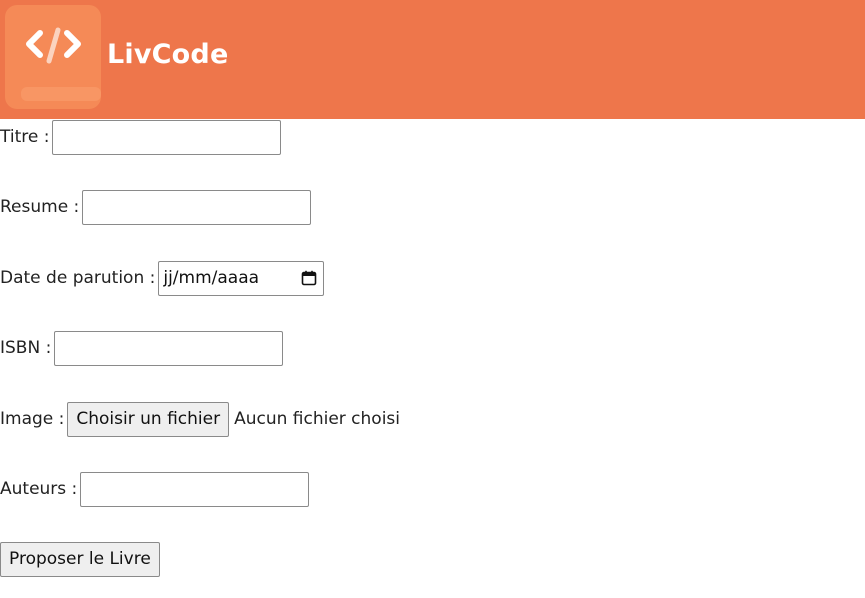 The height and width of the screenshot is (598, 865). What do you see at coordinates (40, 207) in the screenshot?
I see `resume-label: Resume :` at bounding box center [40, 207].